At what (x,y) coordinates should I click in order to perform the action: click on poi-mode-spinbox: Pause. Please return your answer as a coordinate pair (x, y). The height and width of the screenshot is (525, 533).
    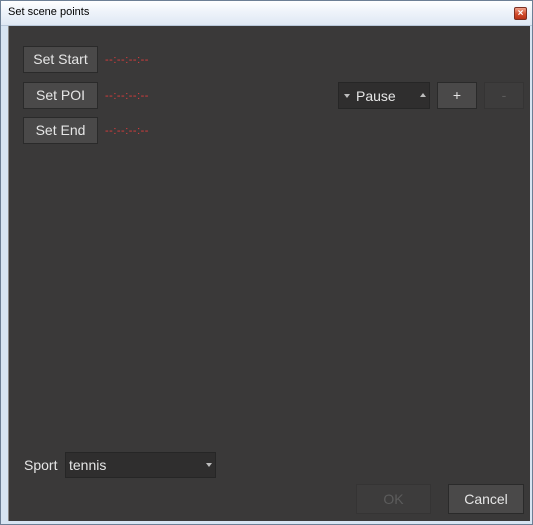
    Looking at the image, I should click on (384, 95).